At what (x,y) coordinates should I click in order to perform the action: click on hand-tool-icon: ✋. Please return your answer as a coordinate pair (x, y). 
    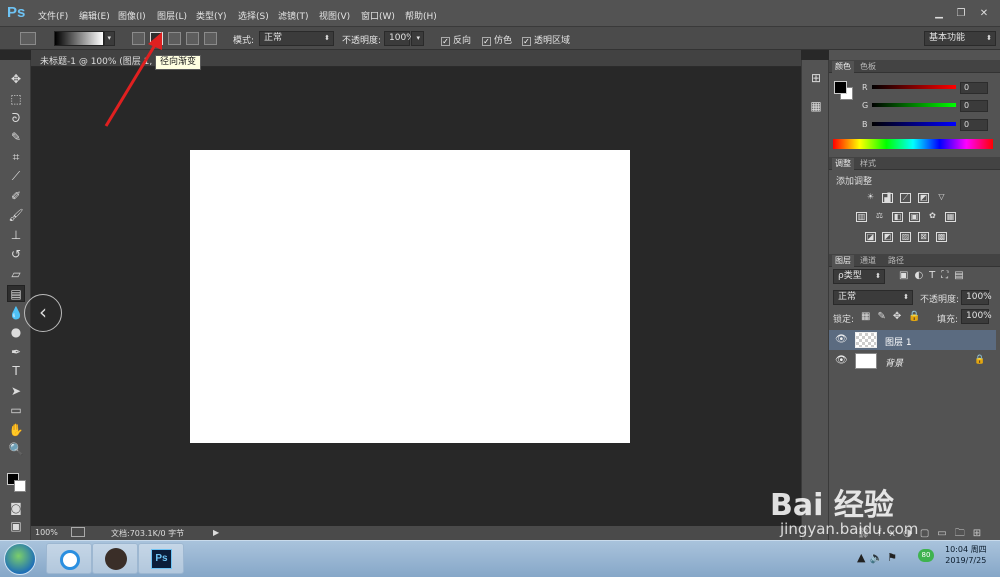
    Looking at the image, I should click on (16, 430).